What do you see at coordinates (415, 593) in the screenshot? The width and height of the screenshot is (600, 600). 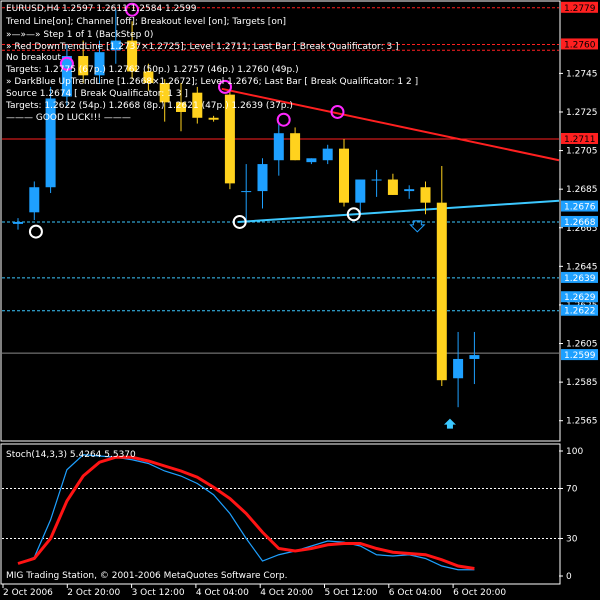 I see `time-tick-label-6: 6 Oct 04:00` at bounding box center [415, 593].